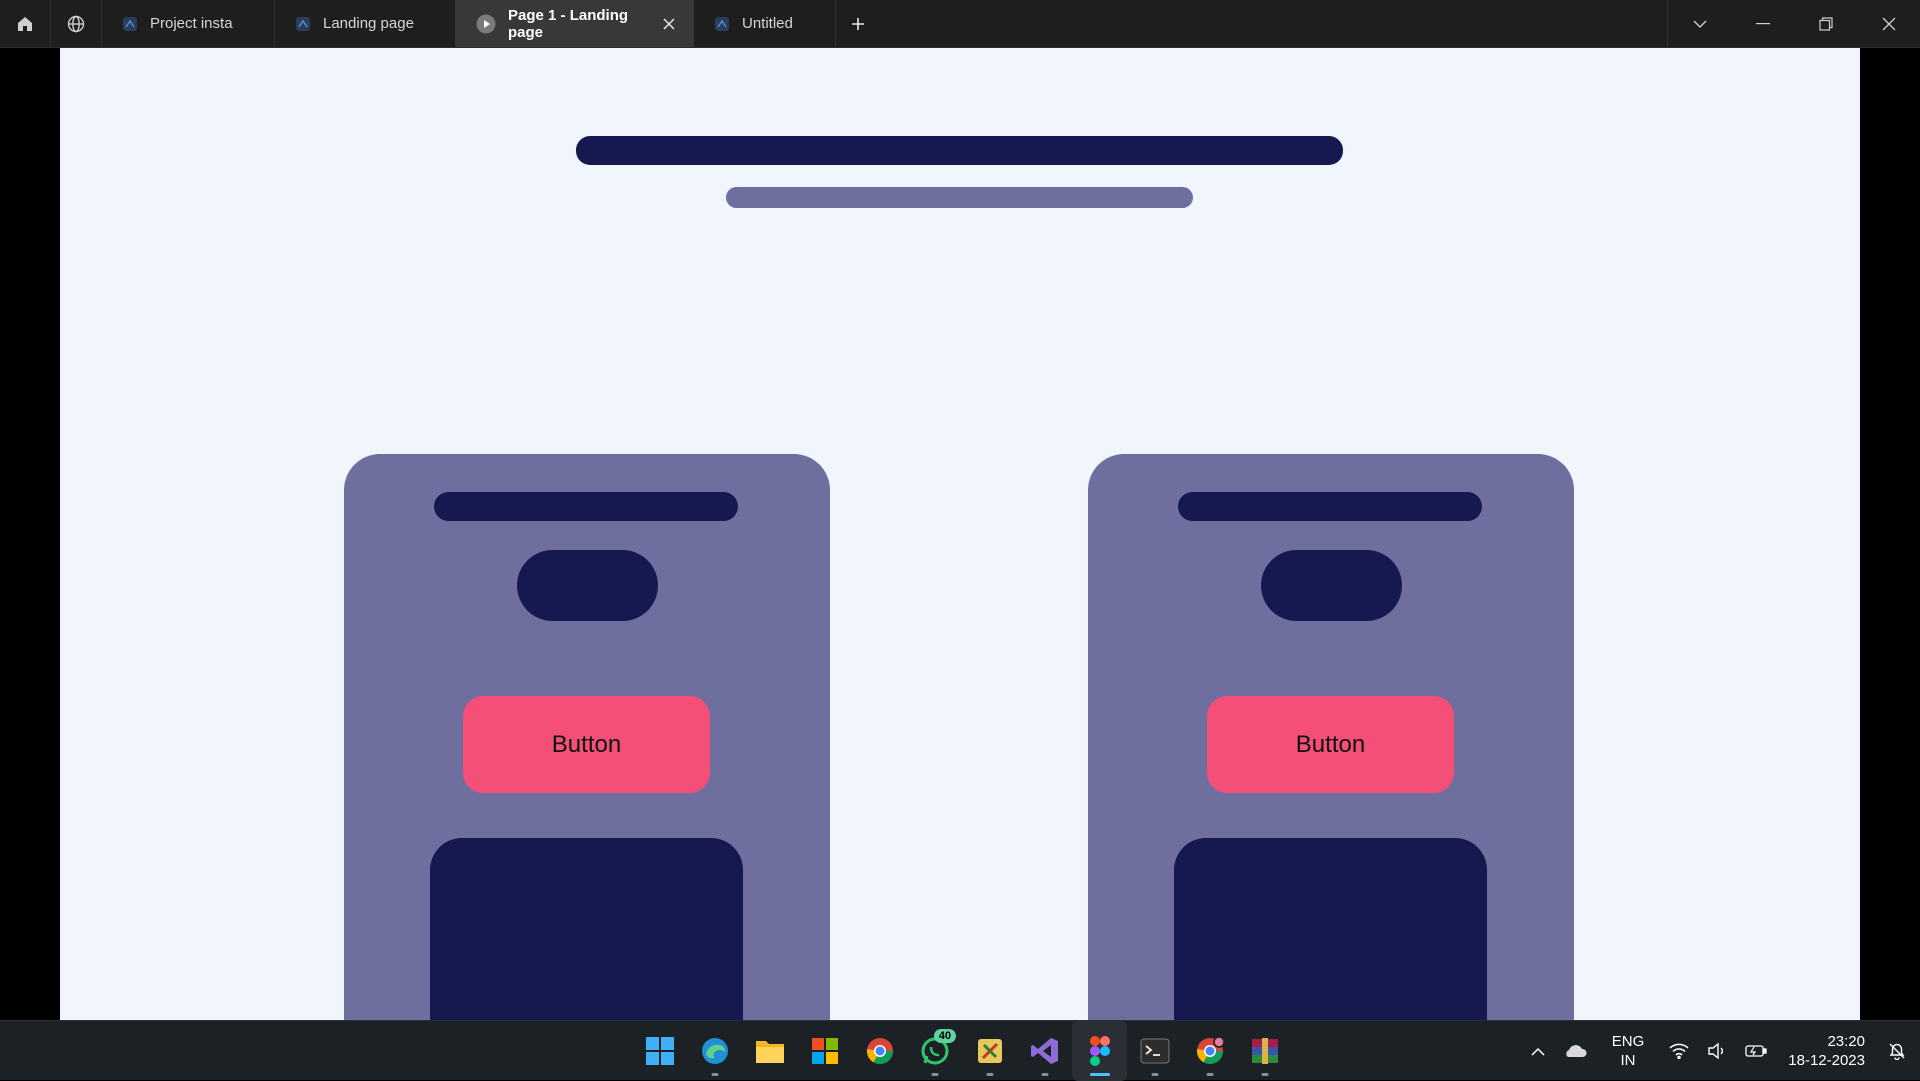  Describe the element at coordinates (1679, 1051) in the screenshot. I see `wifi-icon` at that location.